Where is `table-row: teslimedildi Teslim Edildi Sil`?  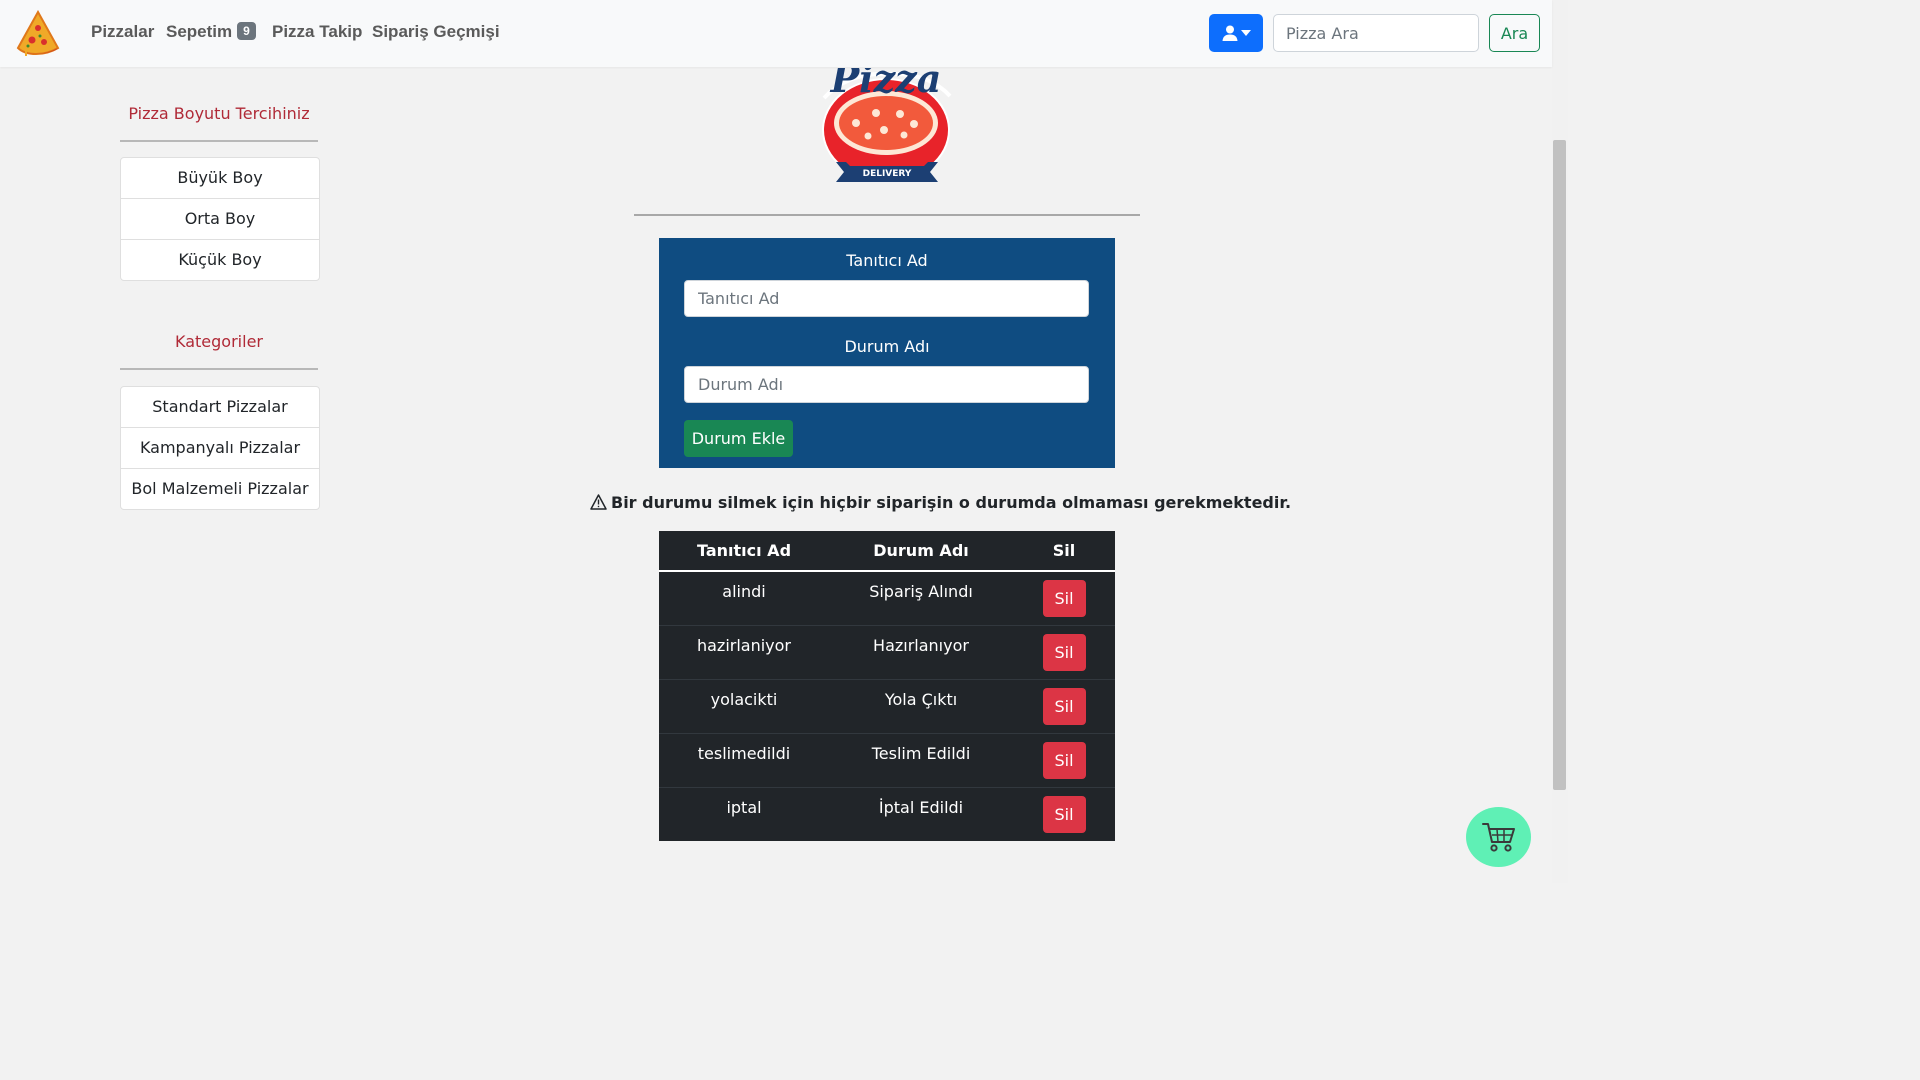
table-row: teslimedildi Teslim Edildi Sil is located at coordinates (887, 759).